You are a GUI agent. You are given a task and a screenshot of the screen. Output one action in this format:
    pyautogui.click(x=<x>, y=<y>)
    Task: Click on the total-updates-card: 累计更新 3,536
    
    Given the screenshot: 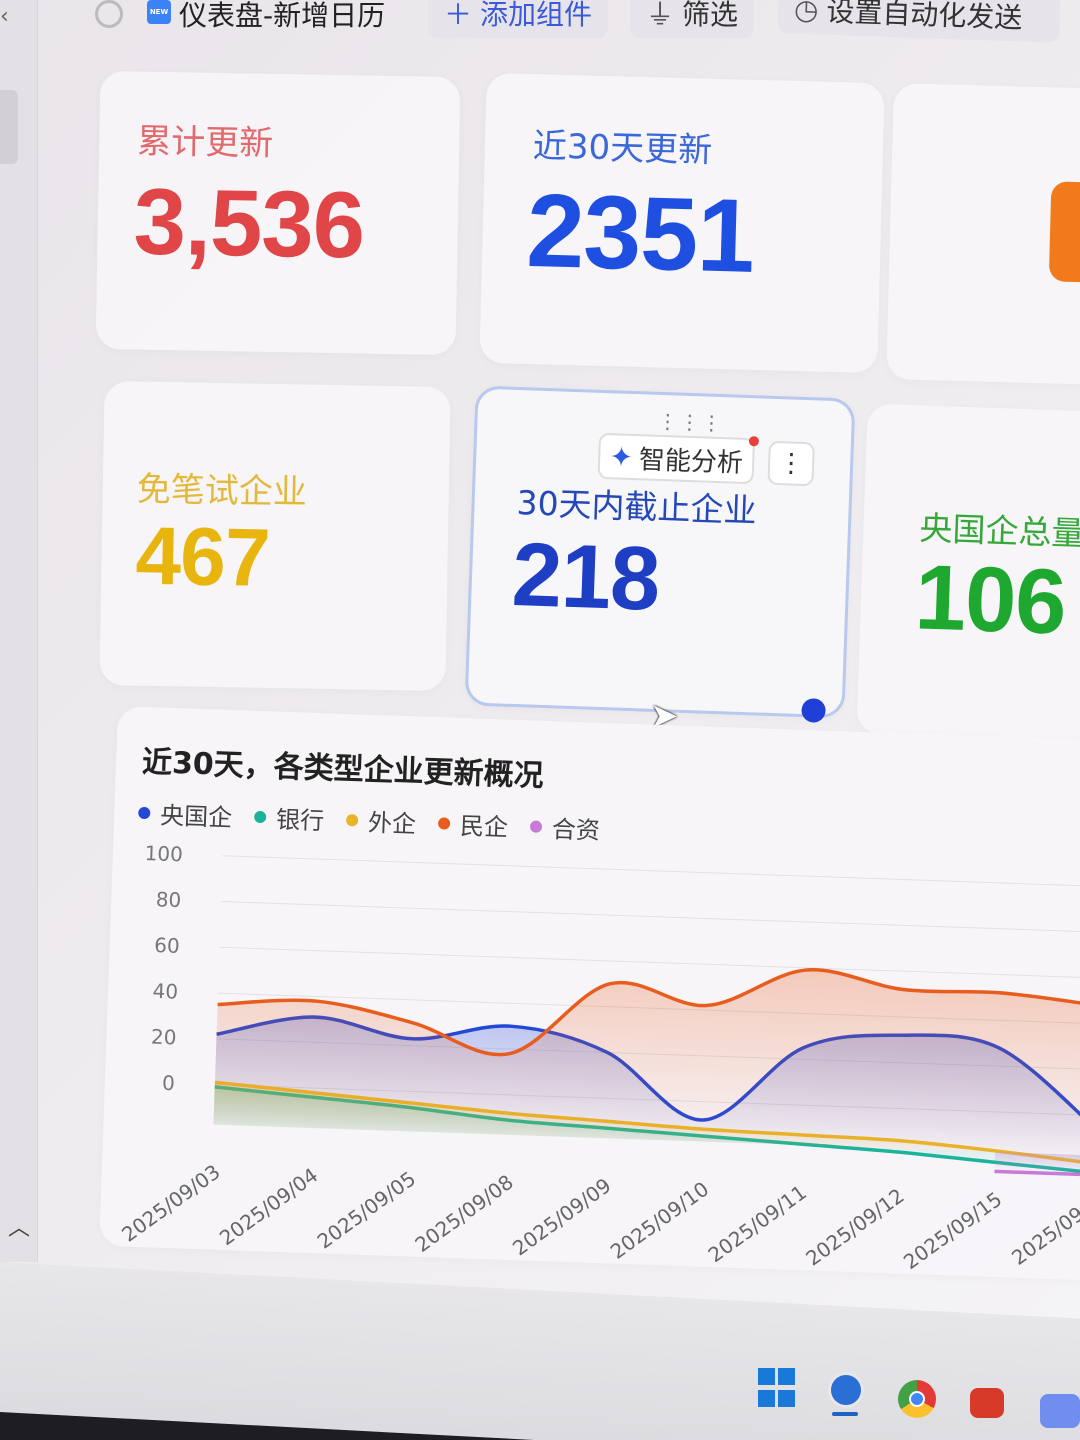 What is the action you would take?
    pyautogui.click(x=278, y=213)
    